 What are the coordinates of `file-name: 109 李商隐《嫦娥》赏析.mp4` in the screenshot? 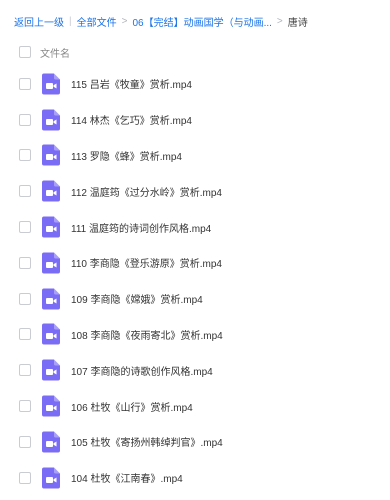 It's located at (137, 298).